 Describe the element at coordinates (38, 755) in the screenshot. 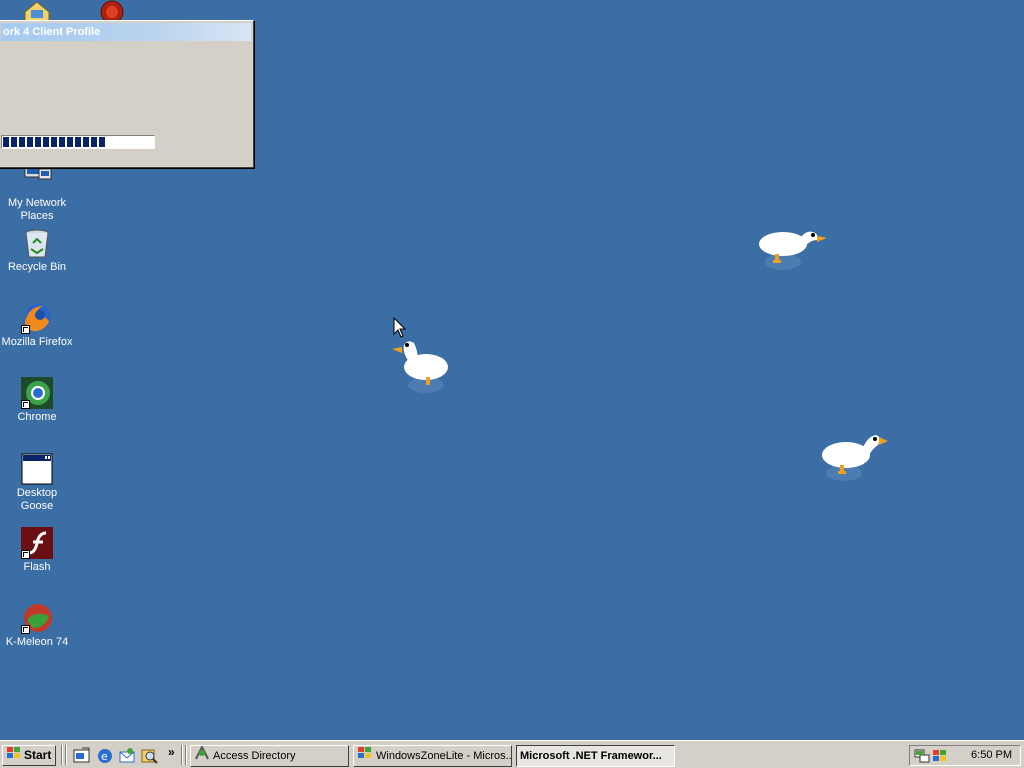

I see `start-label: Start` at that location.